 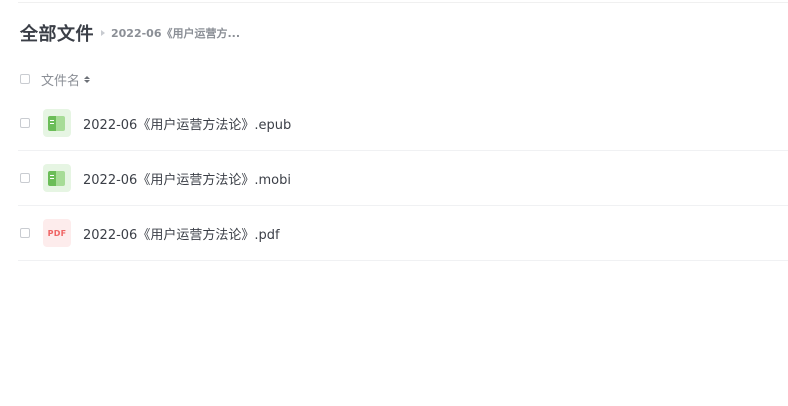 I want to click on list-header: 文件名, so click(x=55, y=79).